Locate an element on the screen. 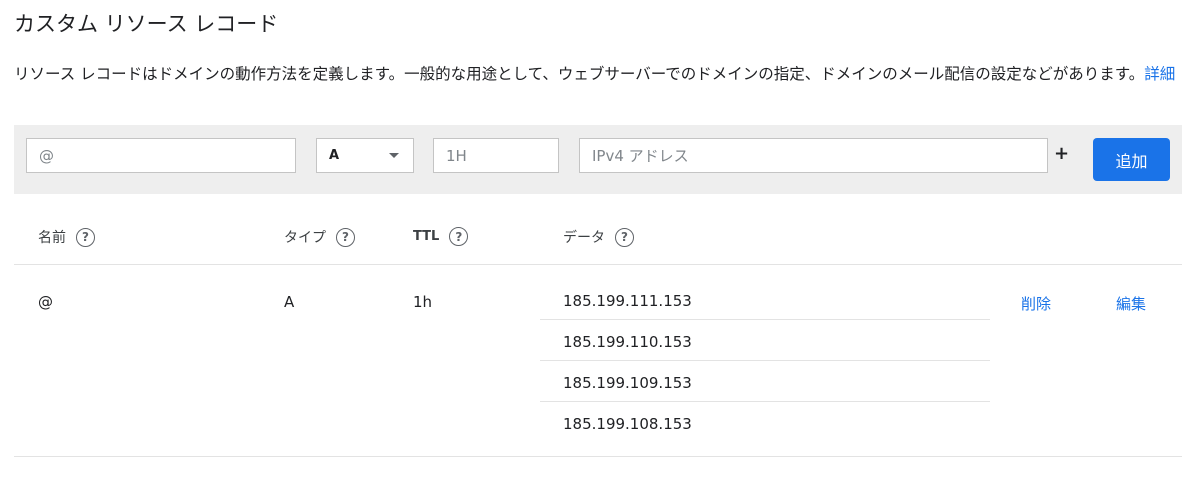 Image resolution: width=1200 pixels, height=481 pixels. row-divider is located at coordinates (598, 456).